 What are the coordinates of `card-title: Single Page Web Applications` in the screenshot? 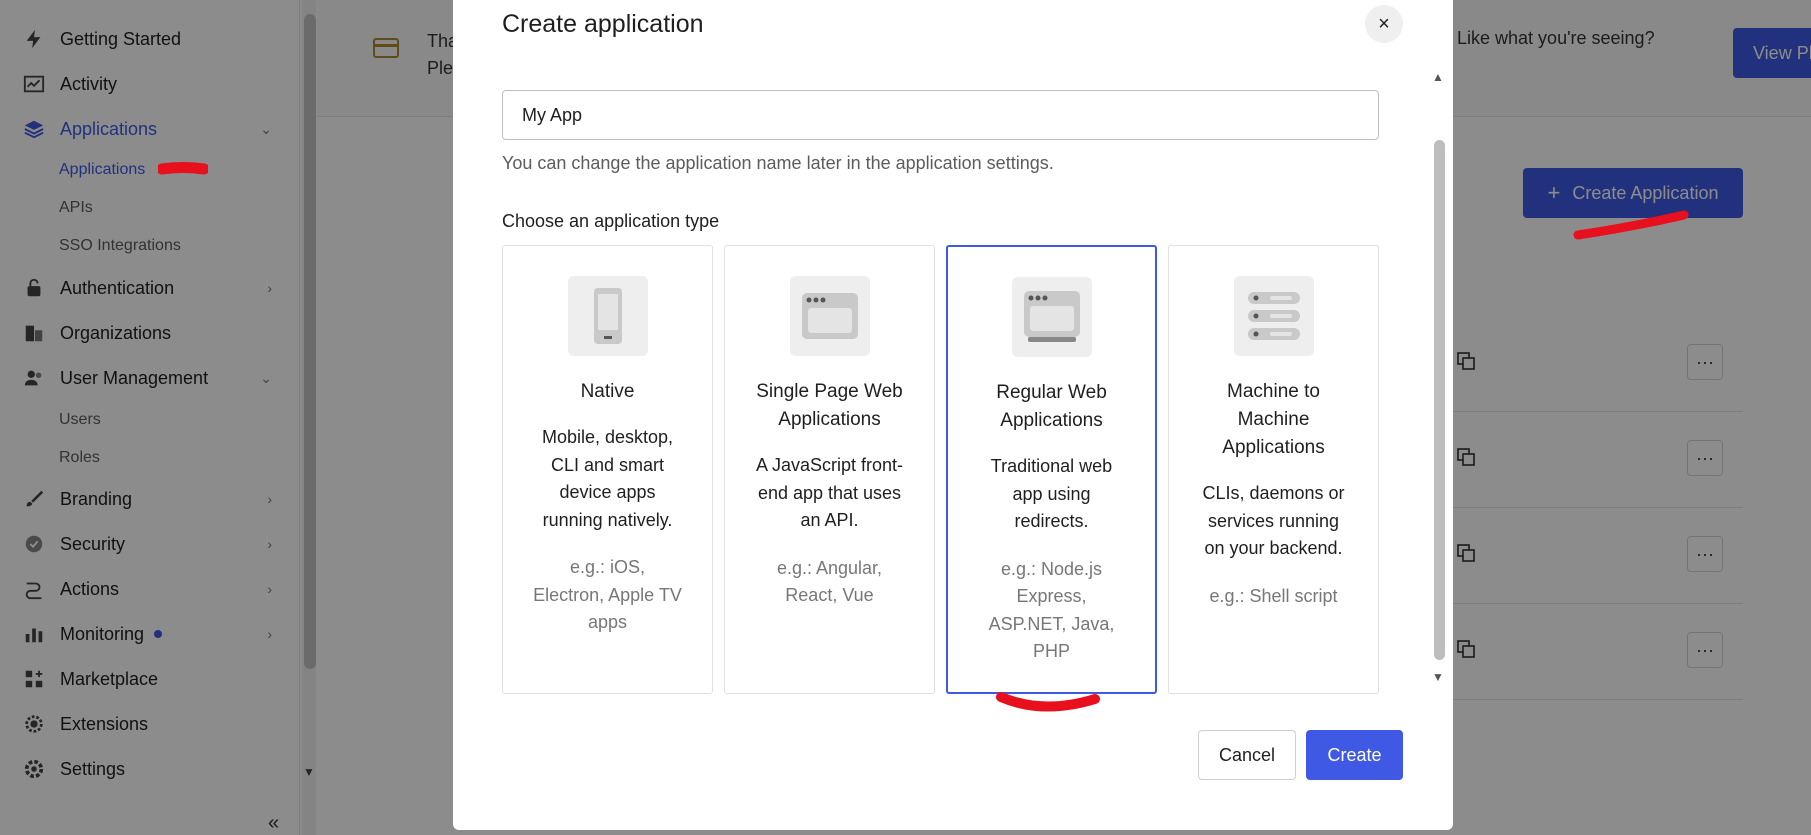 It's located at (829, 405).